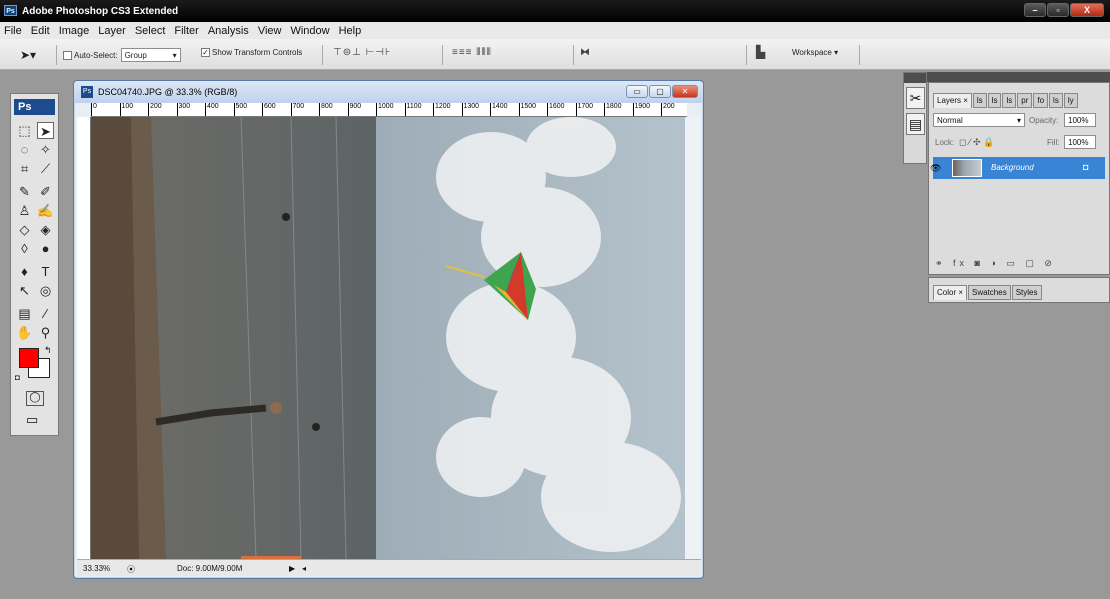 The image size is (1110, 599). Describe the element at coordinates (1058, 10) in the screenshot. I see `maximize-button: ▫` at that location.